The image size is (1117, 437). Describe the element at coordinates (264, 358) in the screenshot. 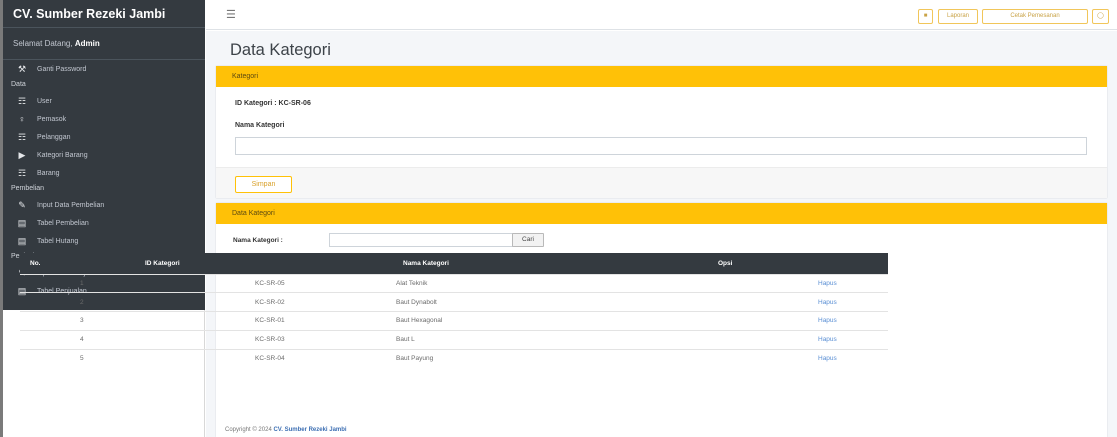

I see `row-id-kategori: KC-SR-04` at that location.